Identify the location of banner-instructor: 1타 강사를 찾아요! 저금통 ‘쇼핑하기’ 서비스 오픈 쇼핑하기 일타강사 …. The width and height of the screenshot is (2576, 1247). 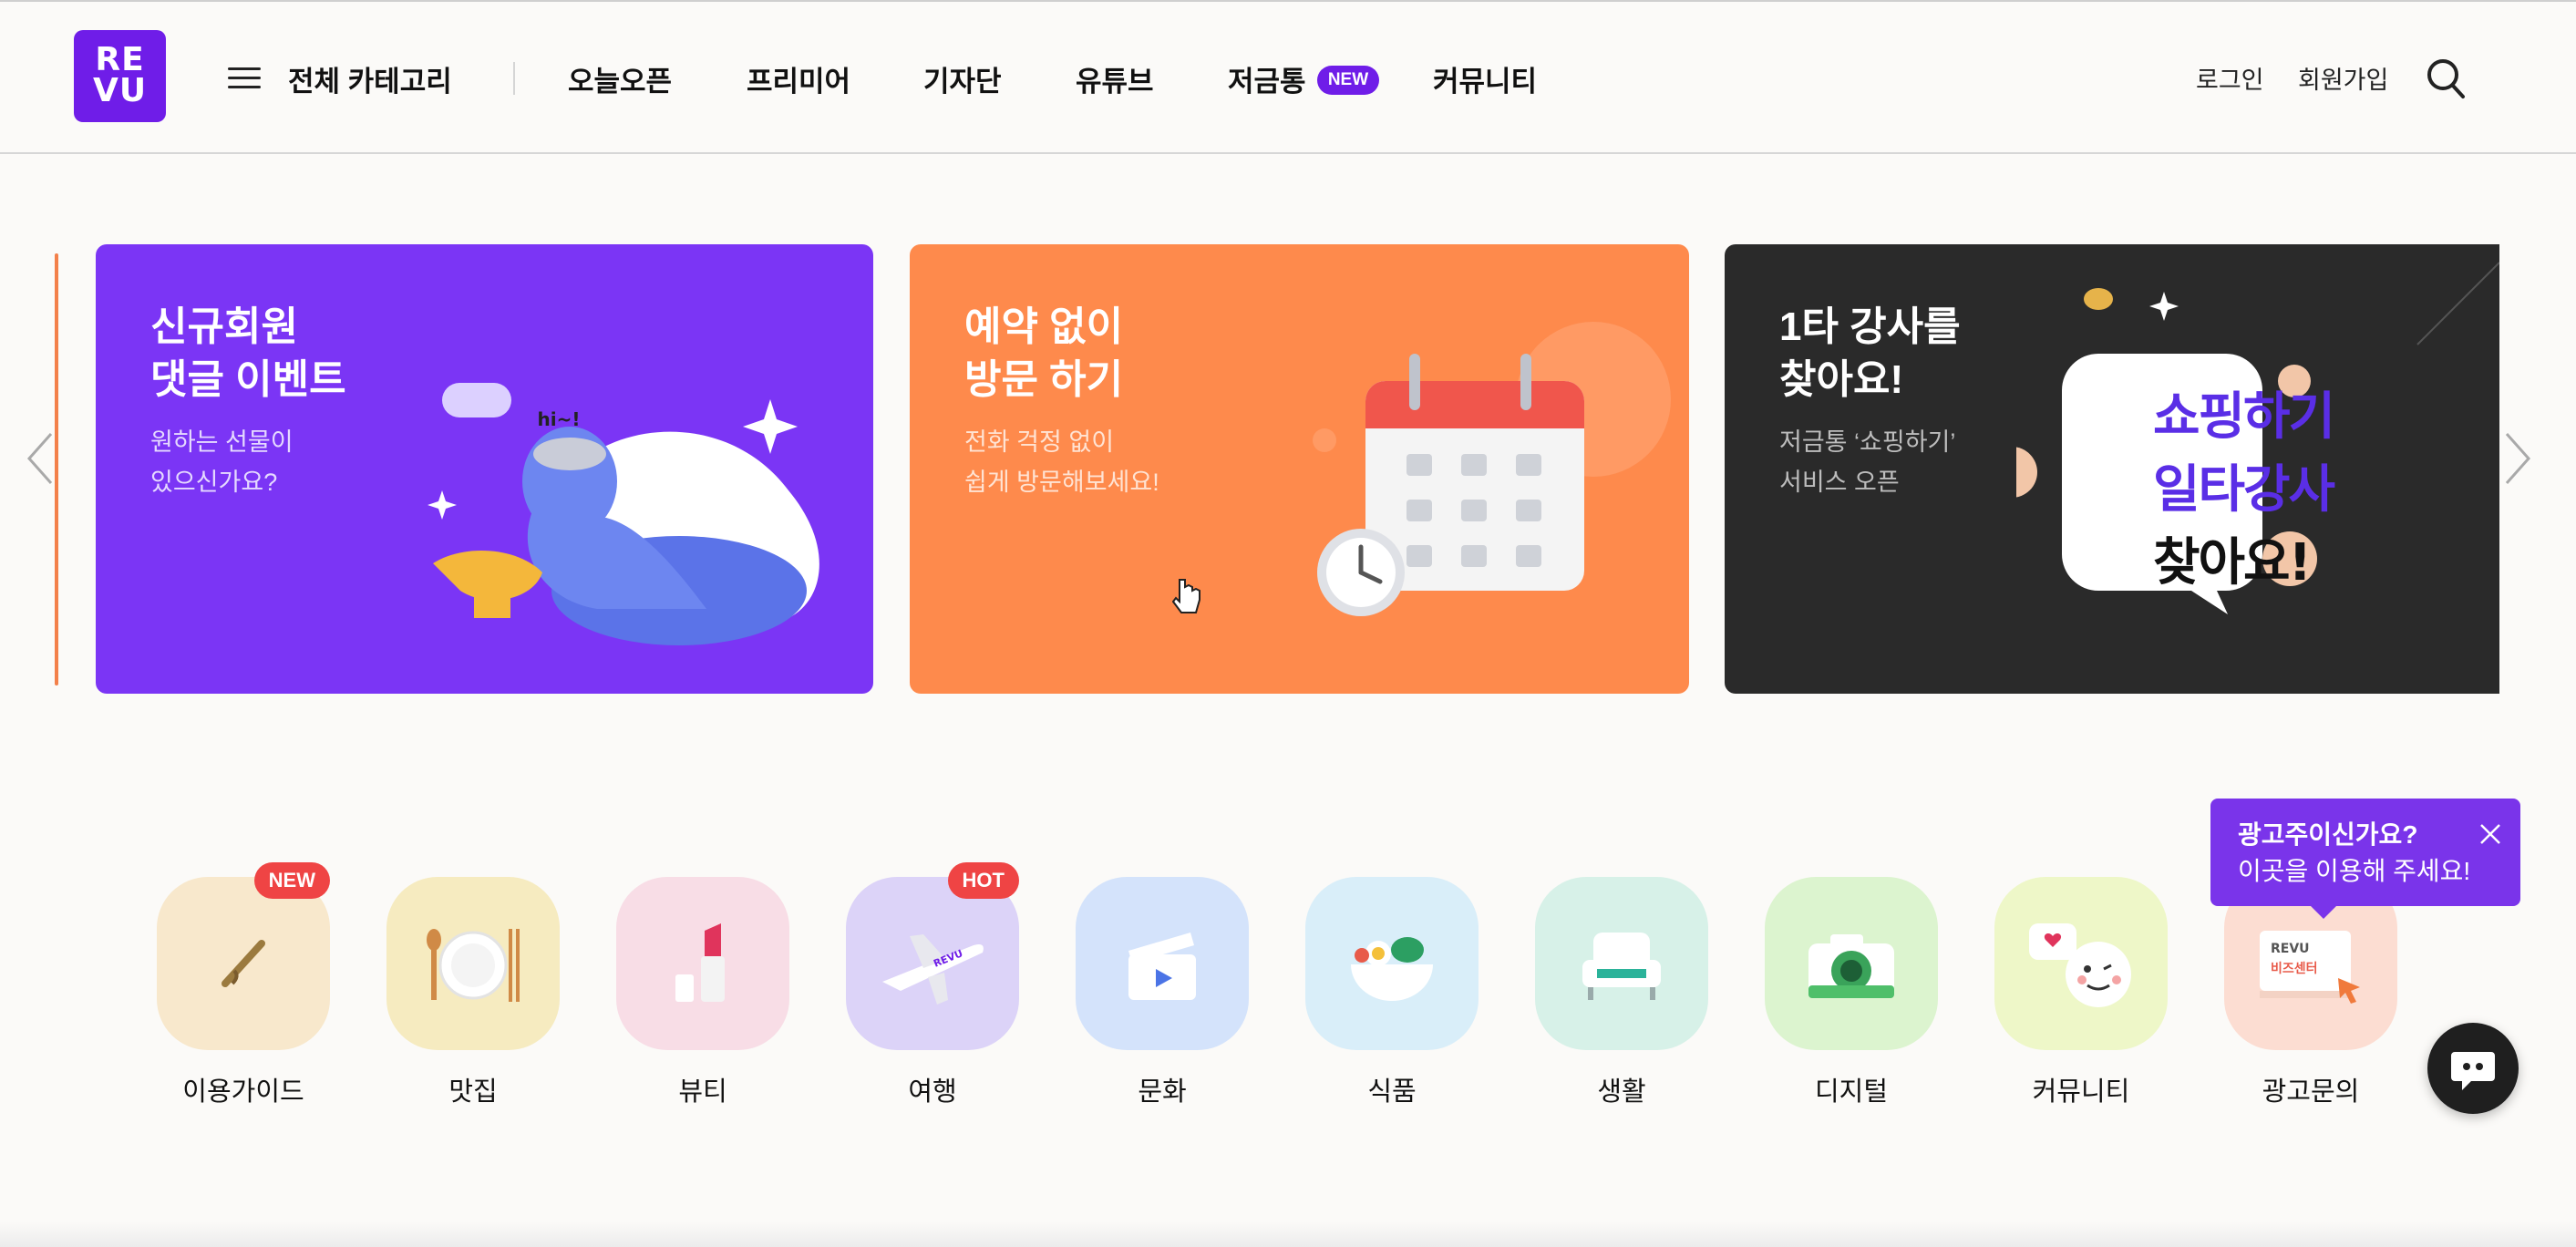
(2112, 469).